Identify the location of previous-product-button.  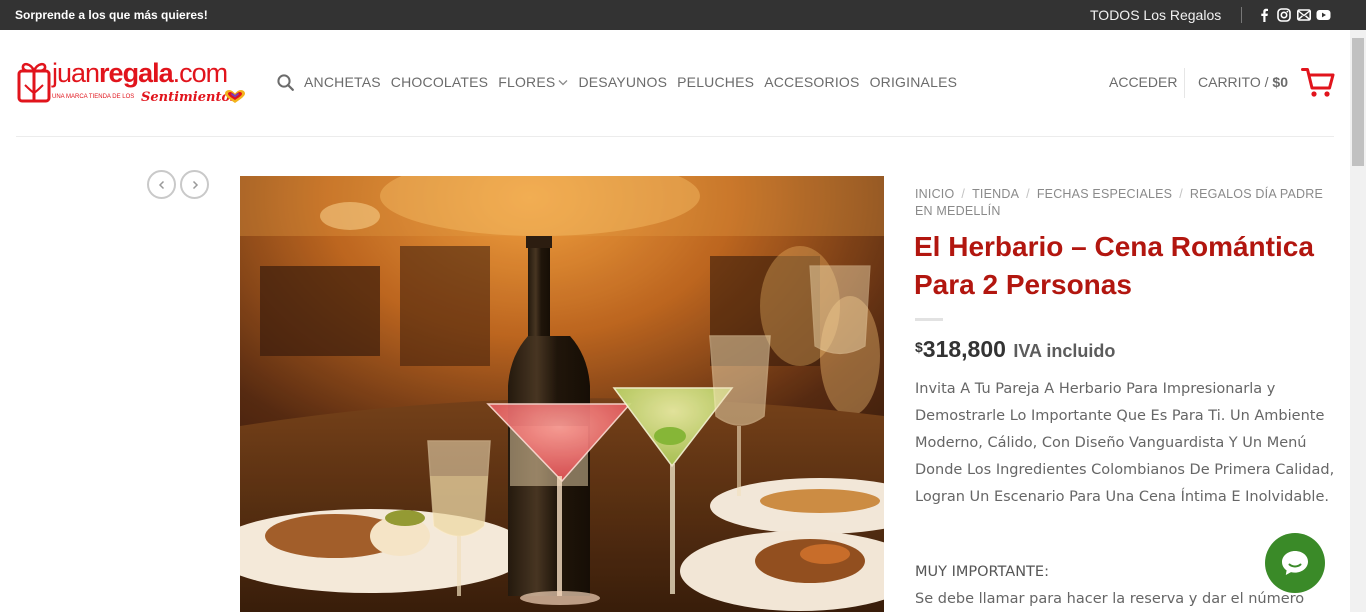
(161, 184).